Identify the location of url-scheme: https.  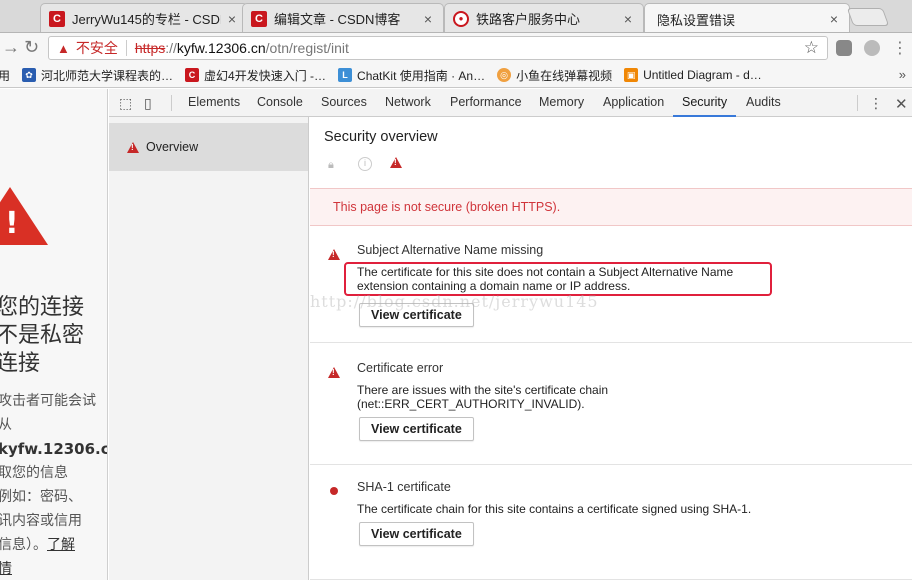
(150, 48).